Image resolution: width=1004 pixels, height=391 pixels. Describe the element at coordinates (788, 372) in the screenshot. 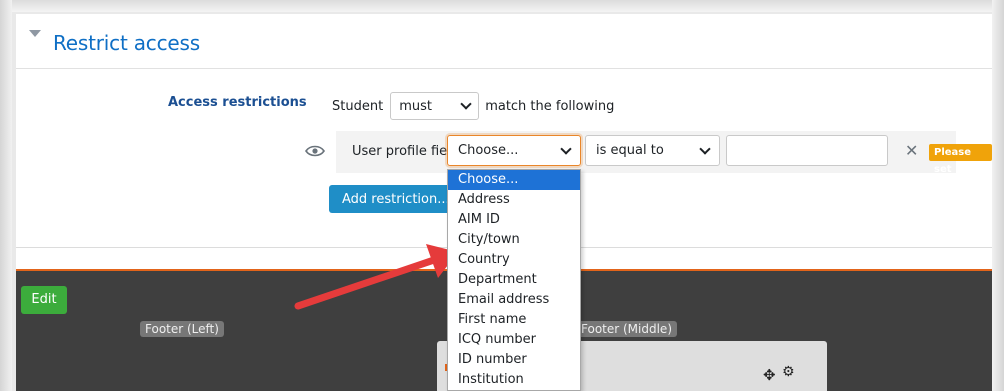

I see `gear-icon: ⚙` at that location.